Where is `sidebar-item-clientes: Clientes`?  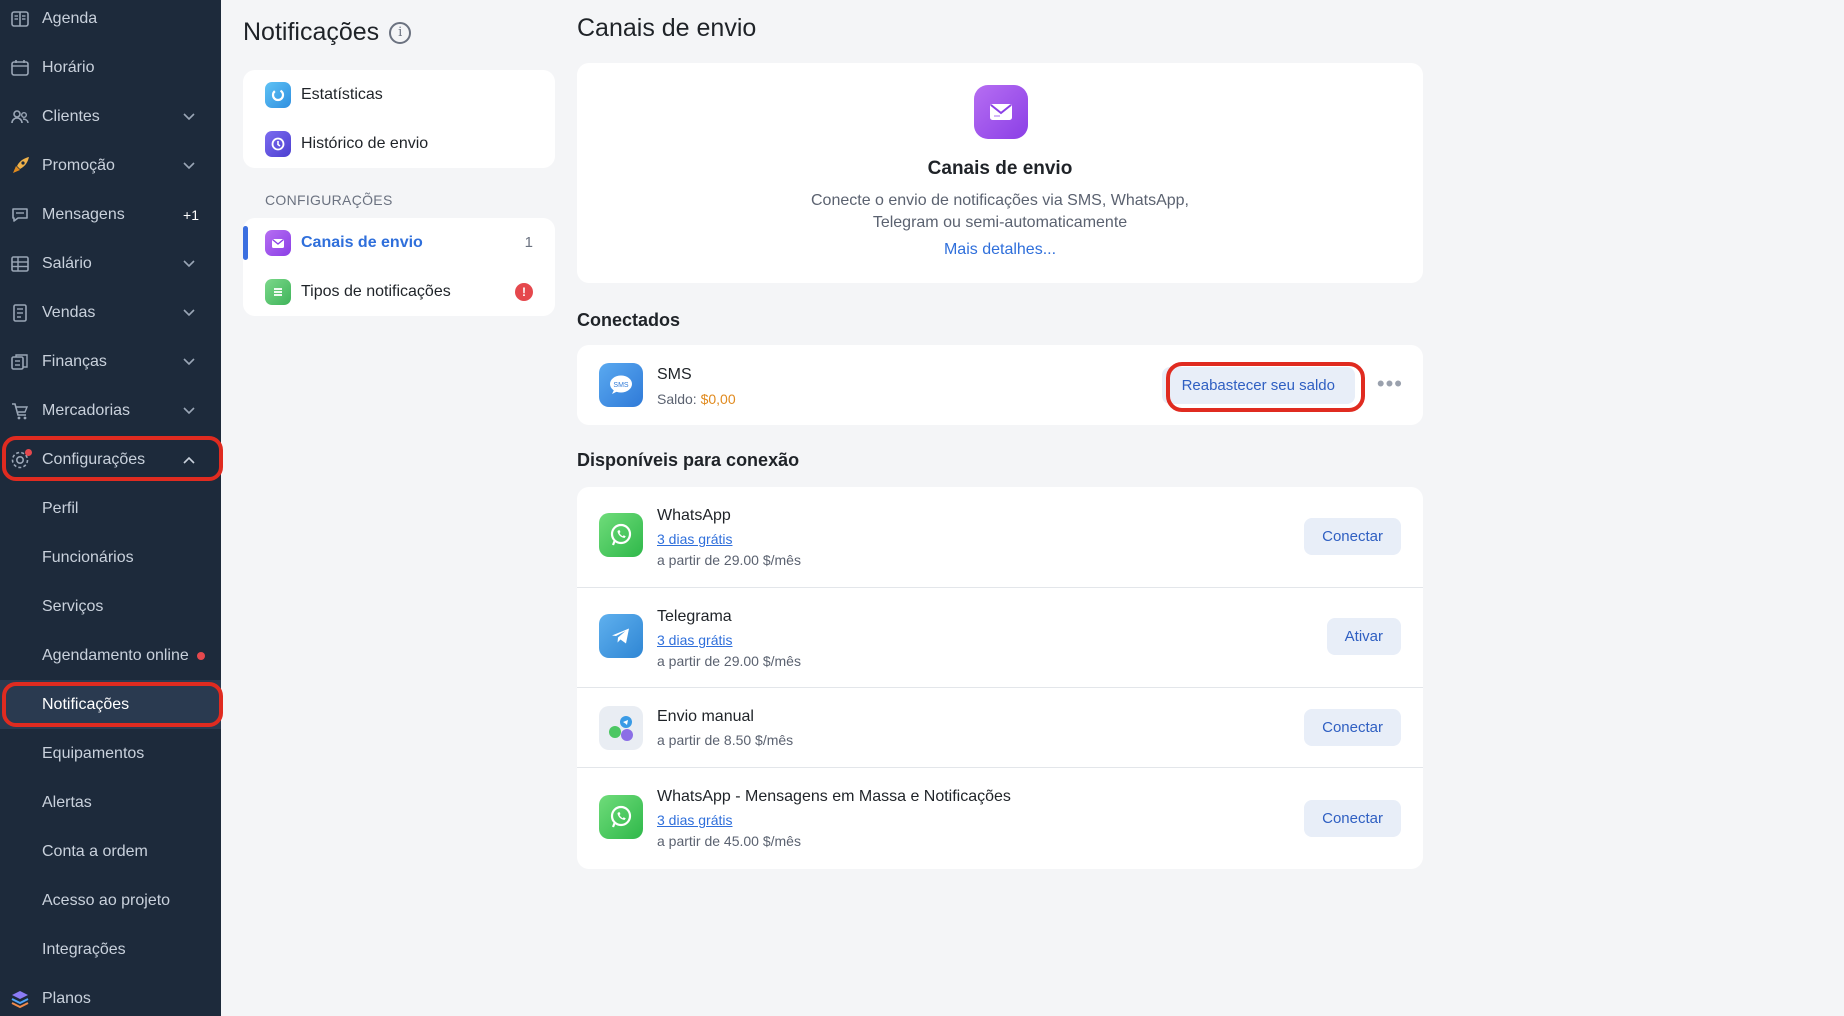 sidebar-item-clientes: Clientes is located at coordinates (110, 116).